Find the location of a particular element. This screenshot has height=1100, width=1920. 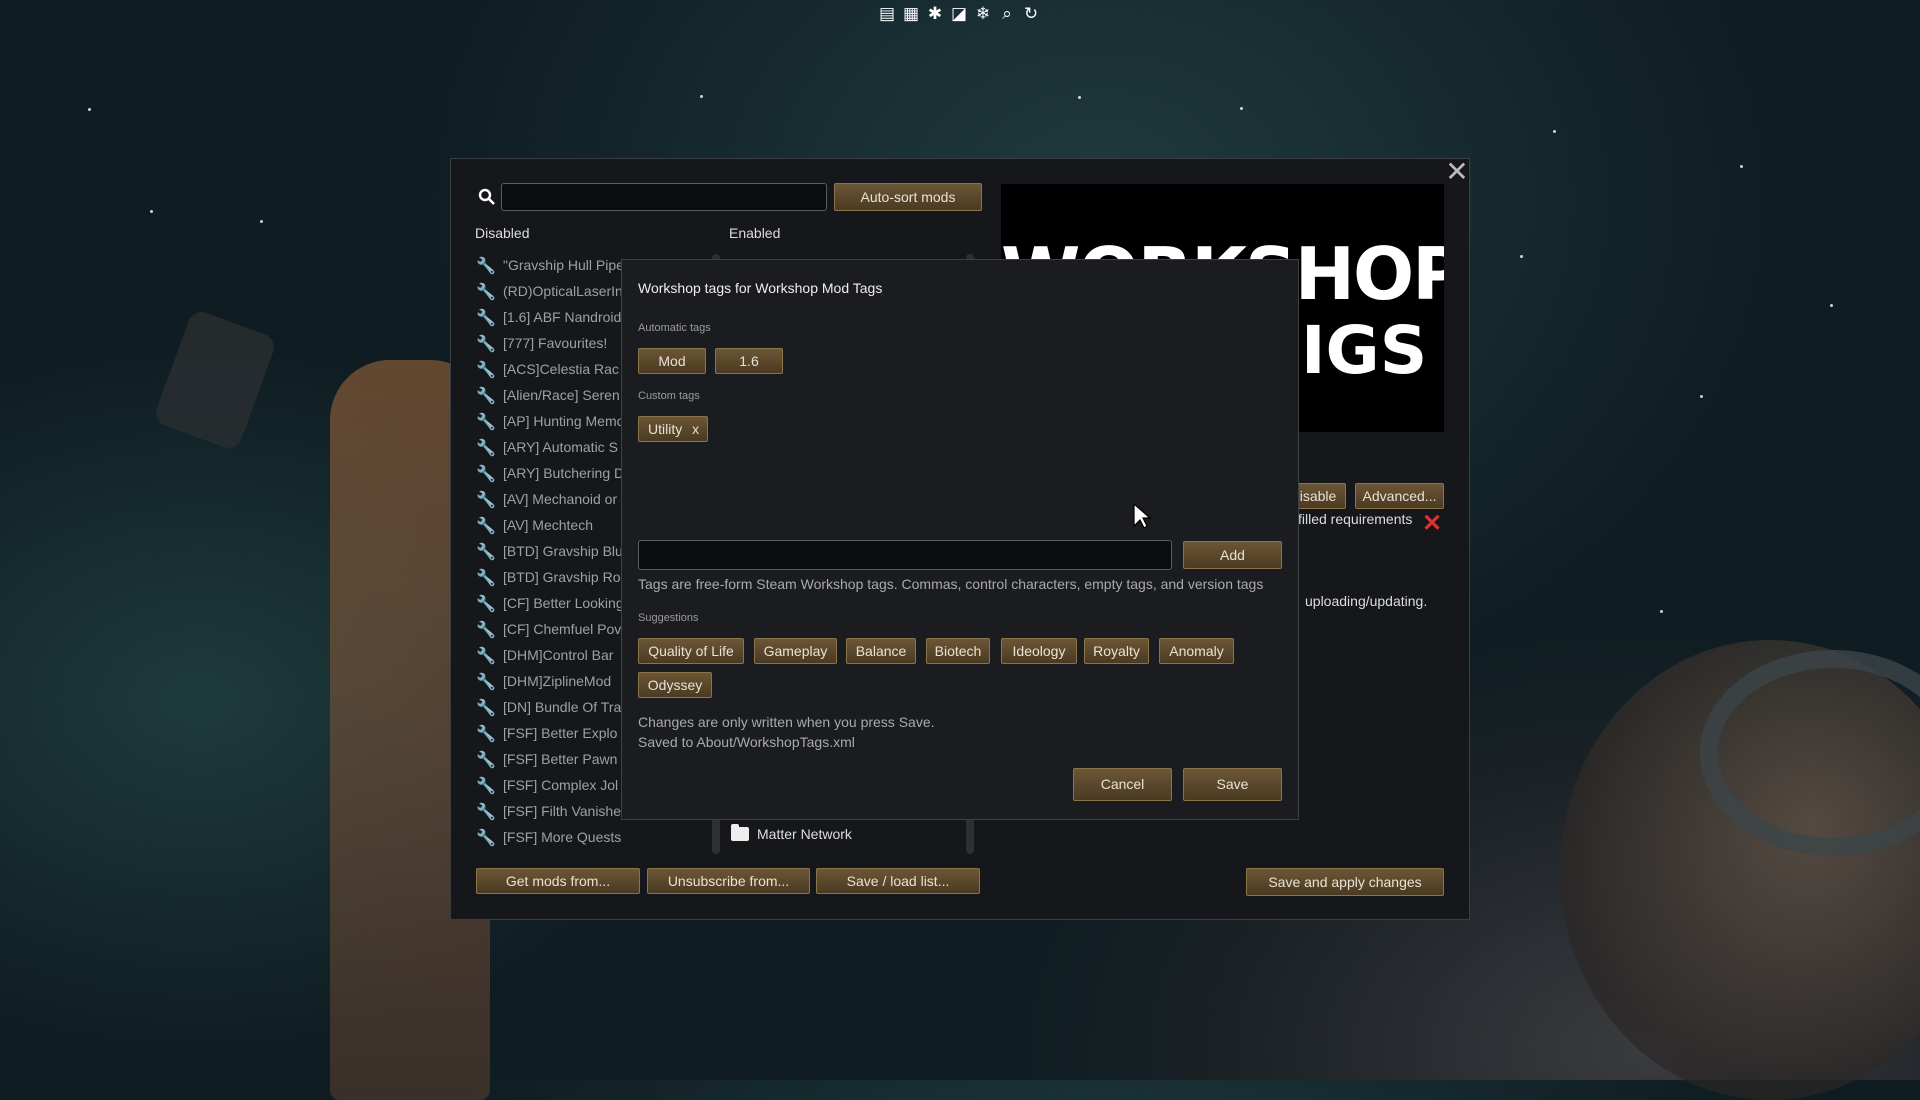

enabled-column-label: Enabled is located at coordinates (755, 233).